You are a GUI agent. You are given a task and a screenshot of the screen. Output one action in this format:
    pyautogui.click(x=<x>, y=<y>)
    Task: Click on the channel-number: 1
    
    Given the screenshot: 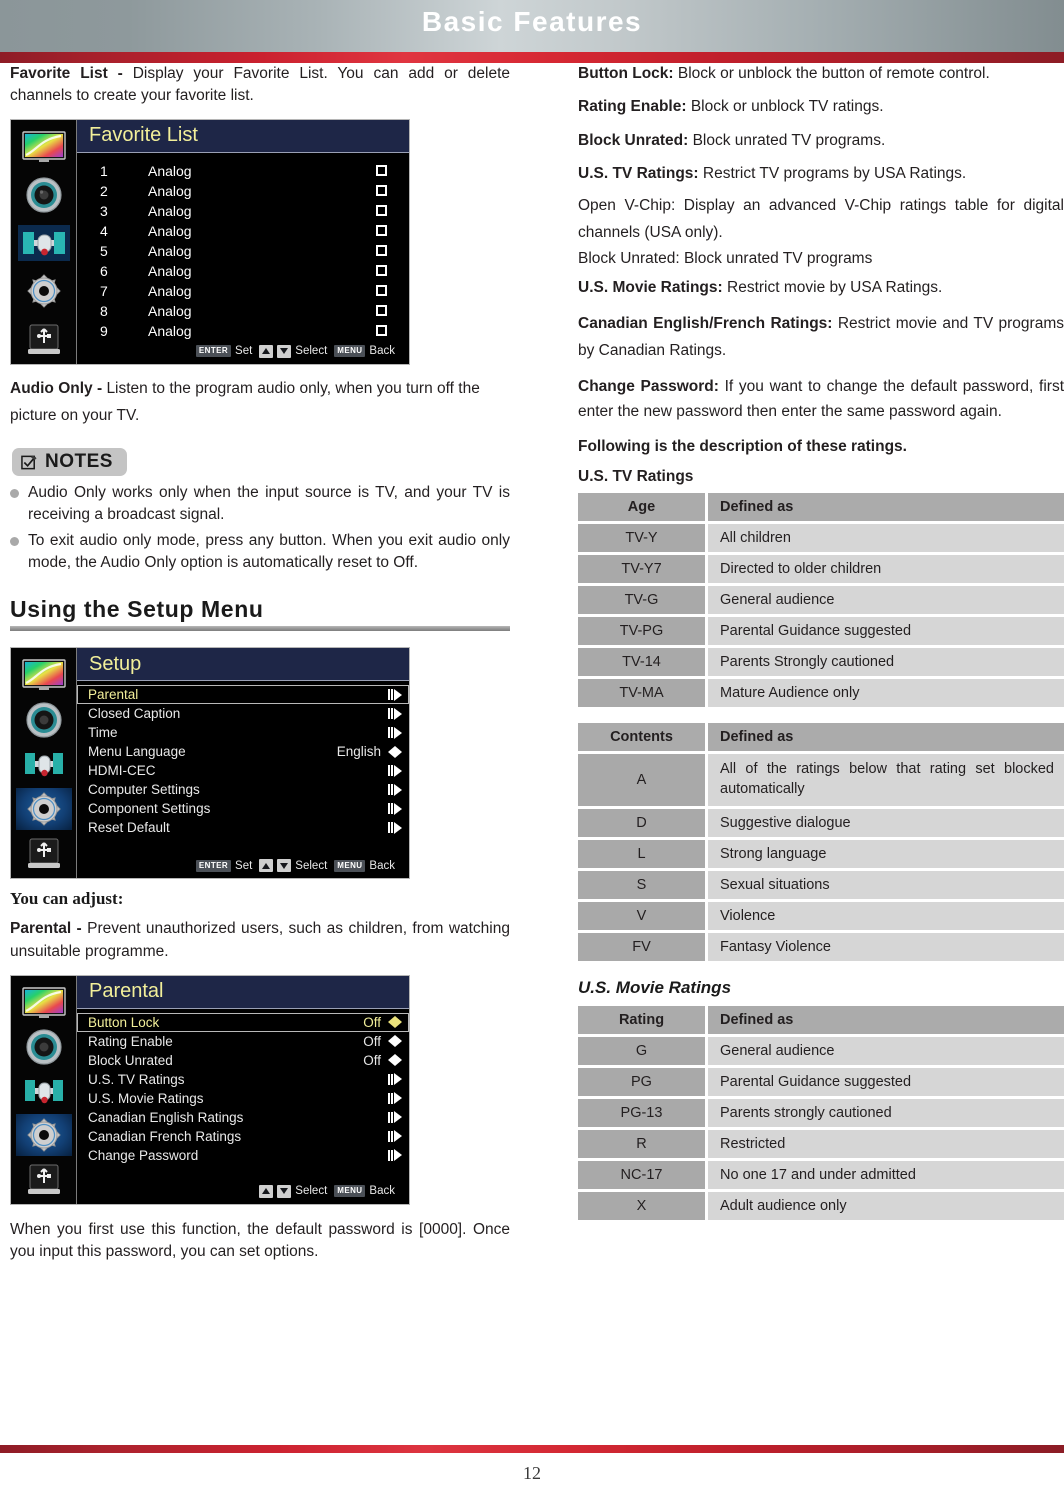 What is the action you would take?
    pyautogui.click(x=104, y=170)
    